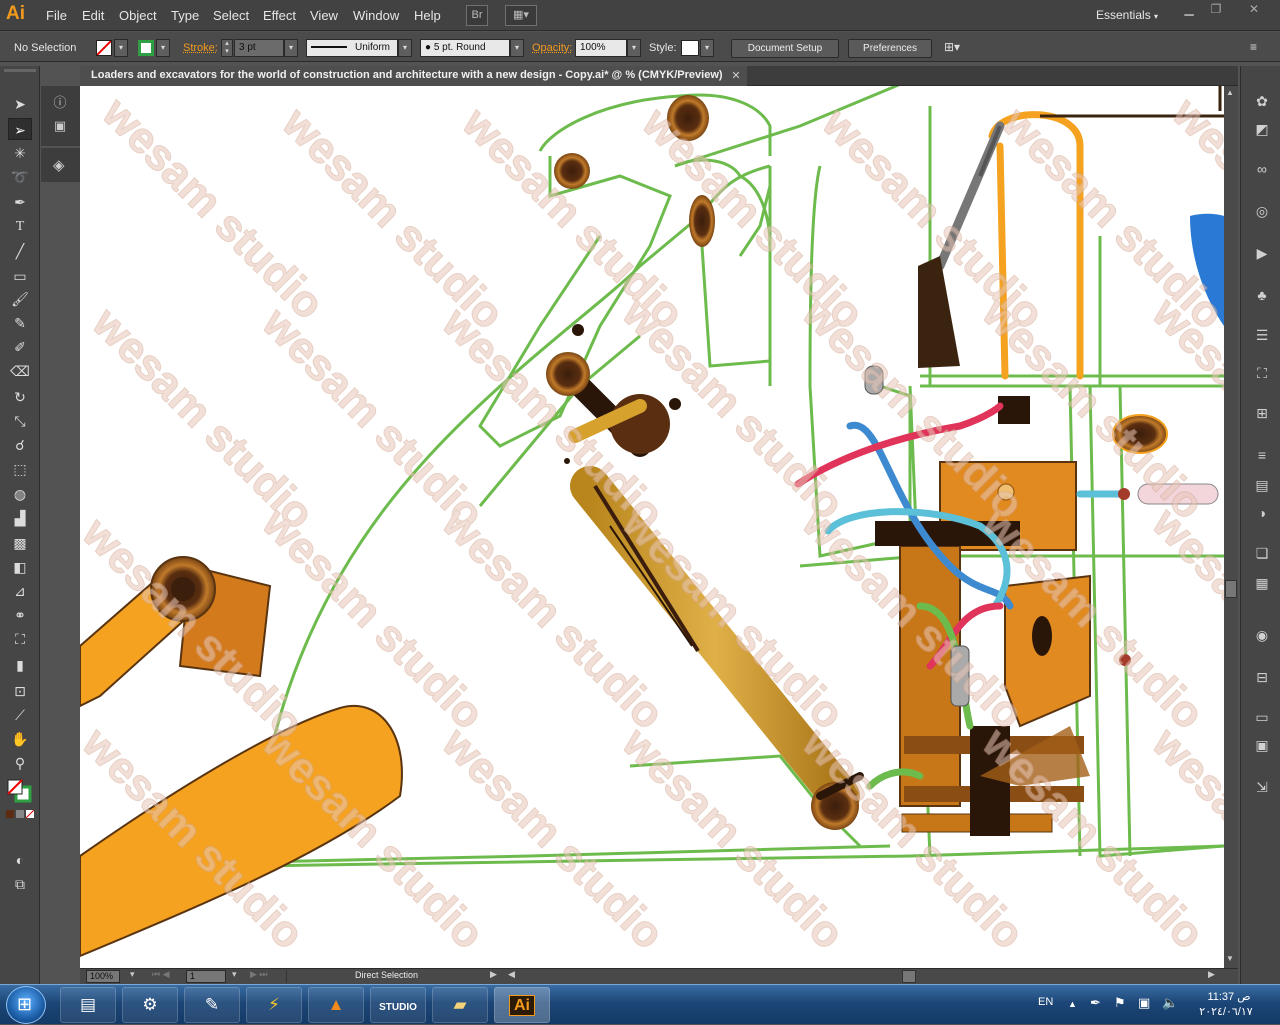 This screenshot has height=1025, width=1280. What do you see at coordinates (161, 974) in the screenshot?
I see `first-artboard-button: ⏮ ◀` at bounding box center [161, 974].